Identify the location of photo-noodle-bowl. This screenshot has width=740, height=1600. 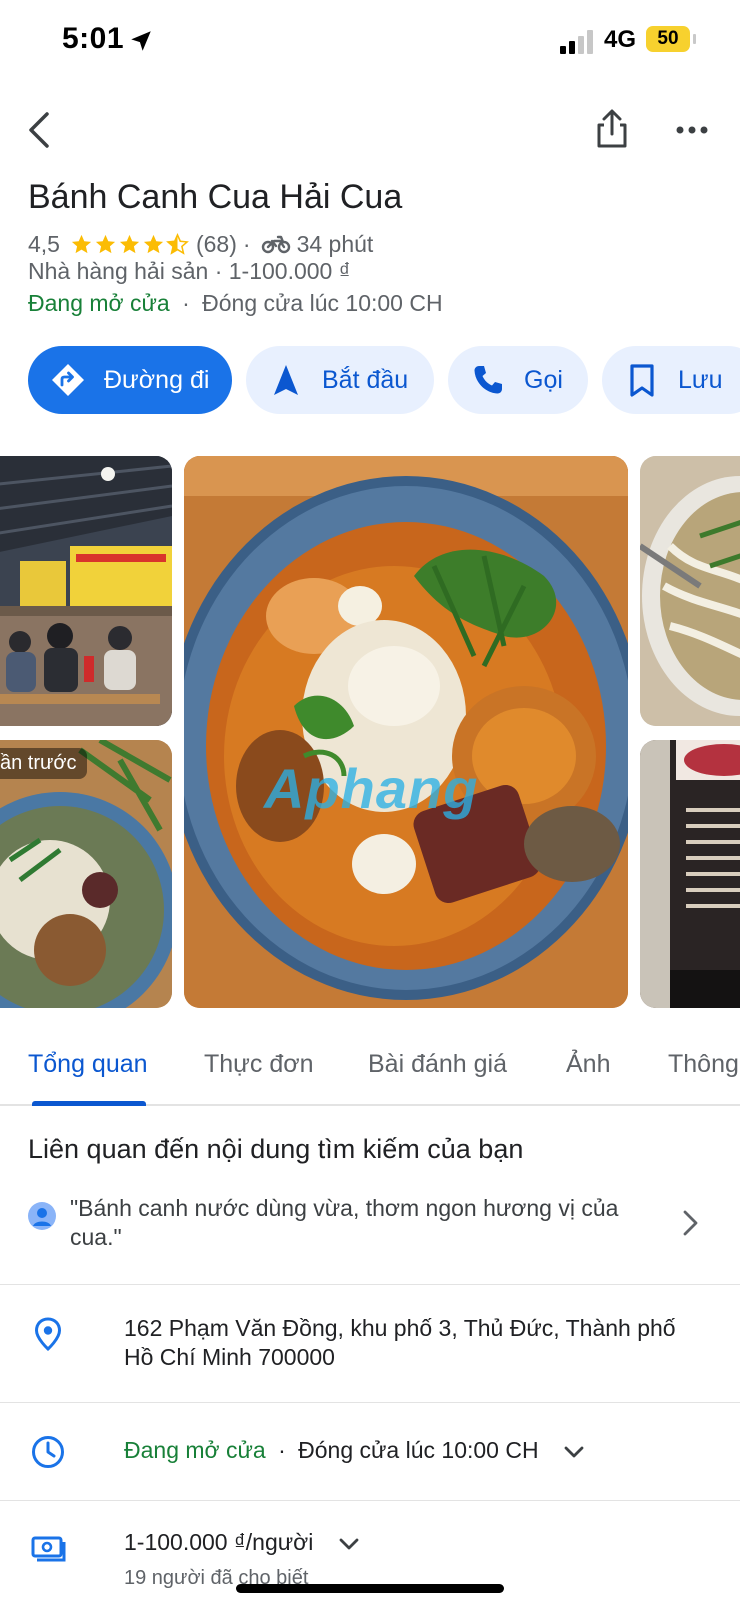
(690, 591).